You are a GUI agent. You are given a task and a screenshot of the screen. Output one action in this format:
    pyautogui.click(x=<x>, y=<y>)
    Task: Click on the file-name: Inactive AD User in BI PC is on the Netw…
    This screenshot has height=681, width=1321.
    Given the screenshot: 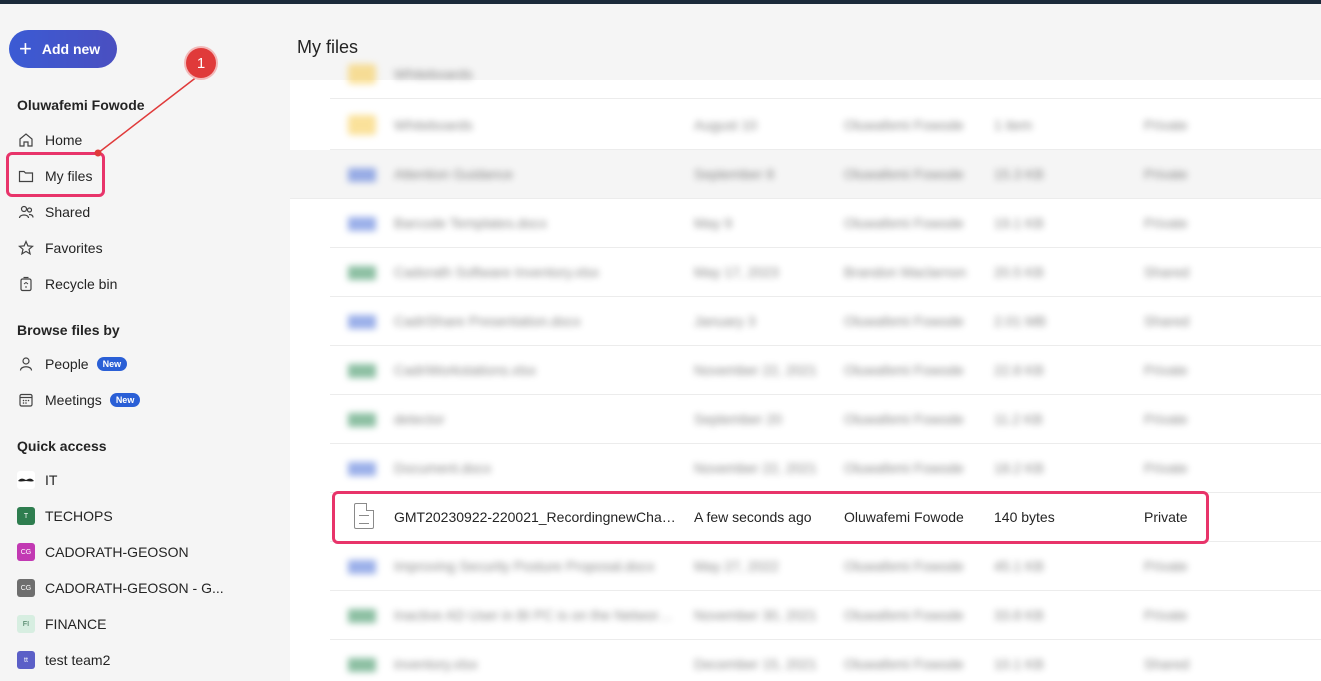 What is the action you would take?
    pyautogui.click(x=535, y=615)
    